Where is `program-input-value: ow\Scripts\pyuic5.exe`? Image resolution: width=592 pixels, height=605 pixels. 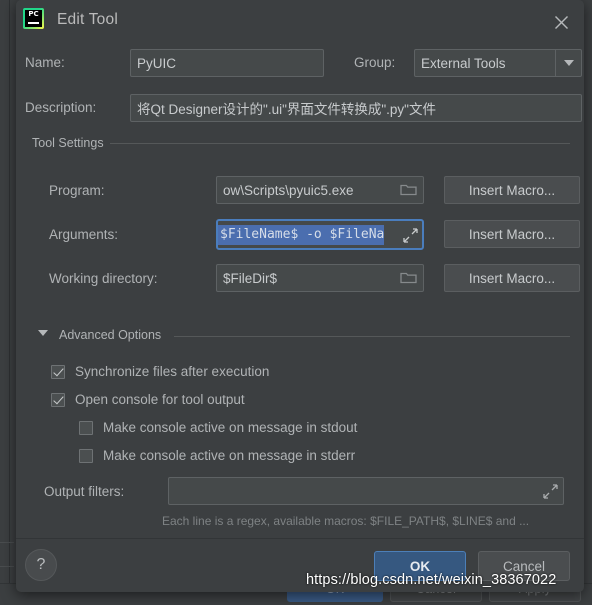 program-input-value: ow\Scripts\pyuic5.exe is located at coordinates (288, 190).